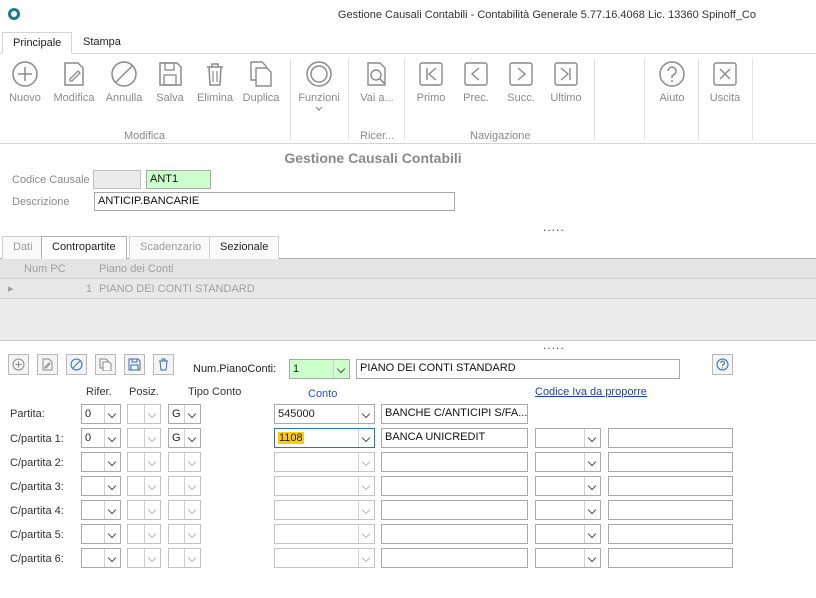  Describe the element at coordinates (672, 87) in the screenshot. I see `aiuto-button: Aiuto` at that location.